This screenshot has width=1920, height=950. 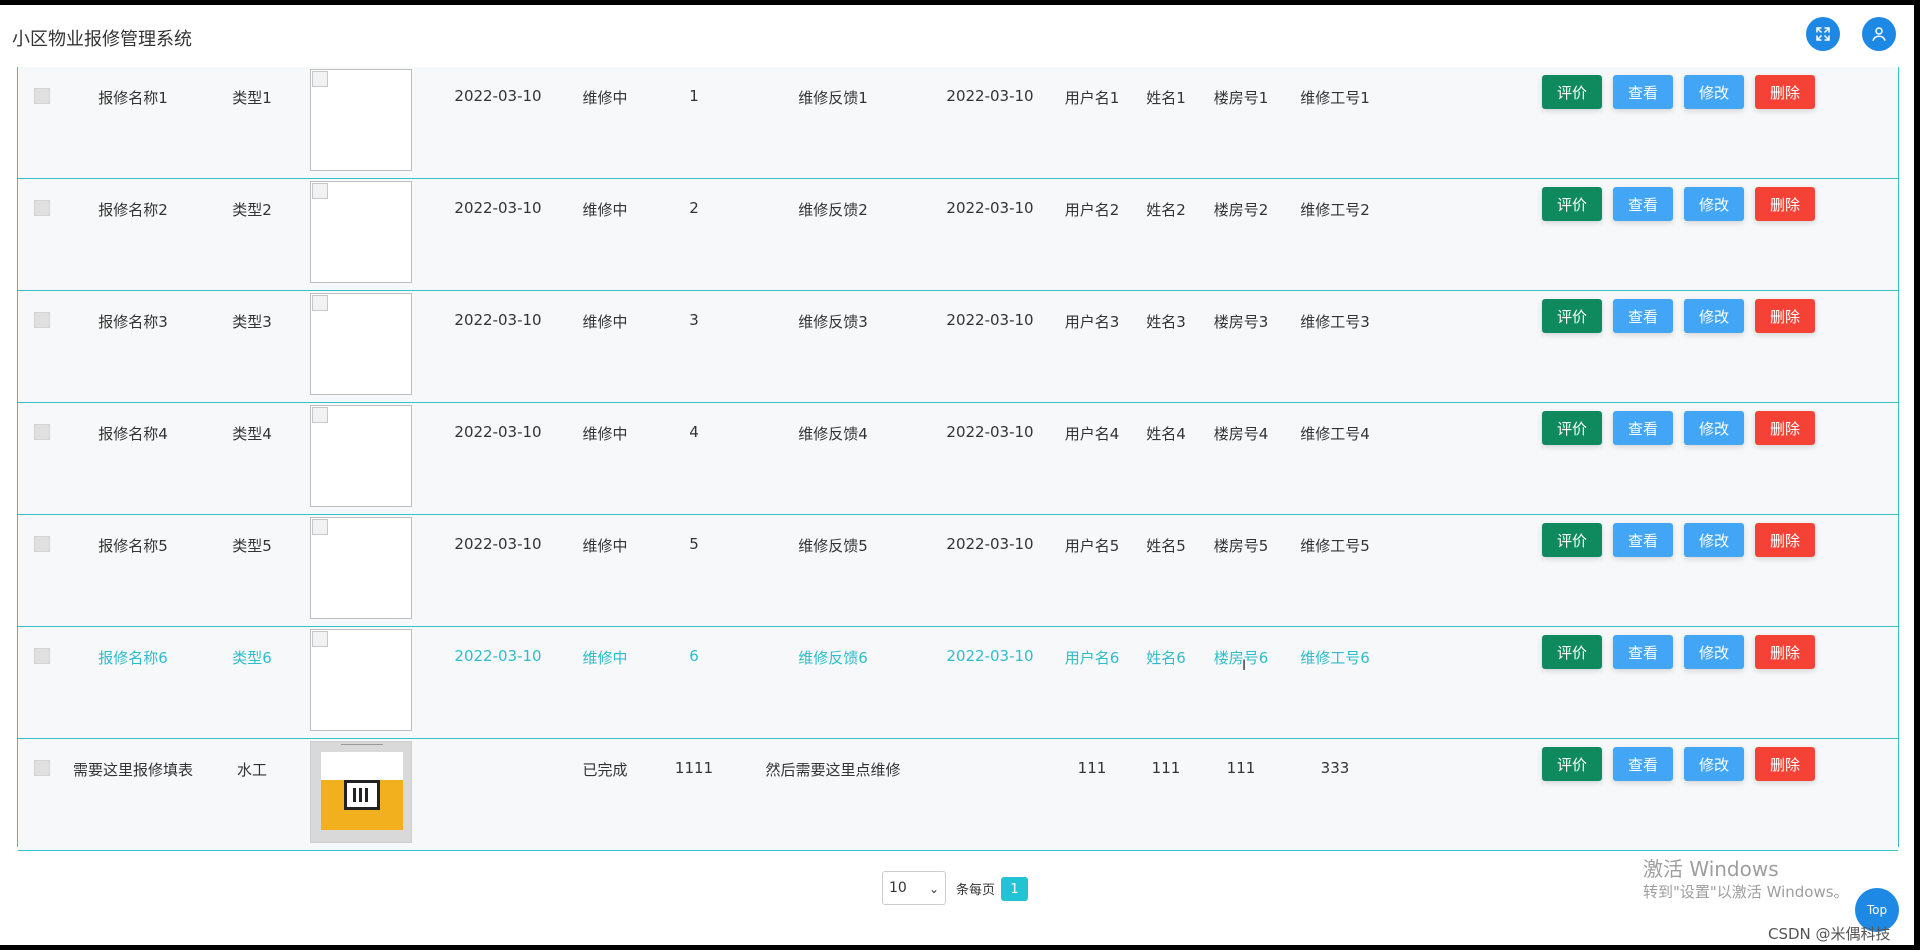 I want to click on building-cell: 楼房号3, so click(x=1241, y=322).